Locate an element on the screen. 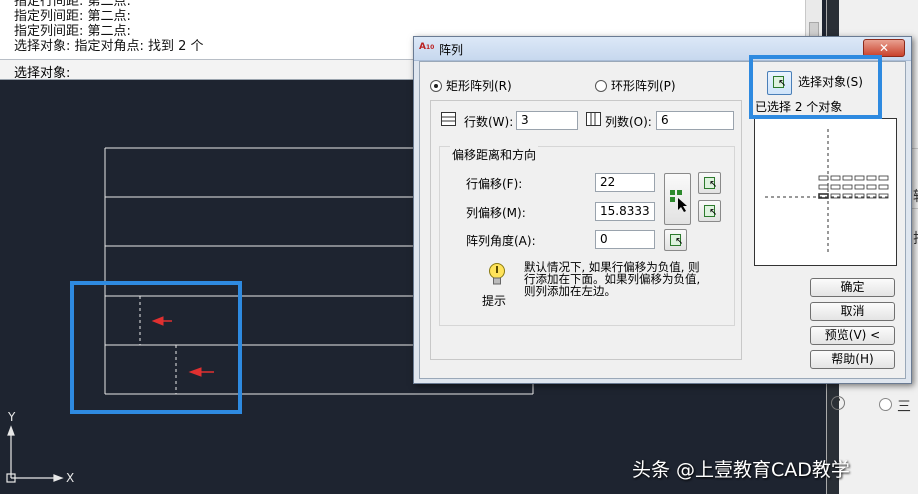 The width and height of the screenshot is (918, 494). rows-input: 3 is located at coordinates (547, 120).